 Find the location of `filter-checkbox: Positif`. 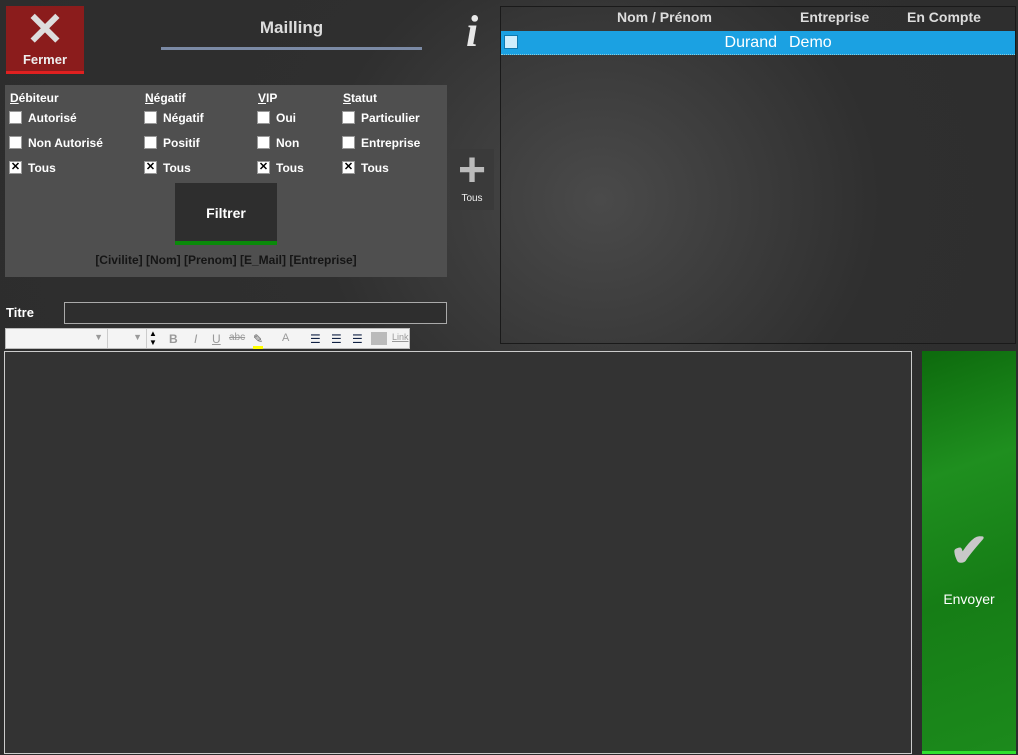

filter-checkbox: Positif is located at coordinates (172, 142).